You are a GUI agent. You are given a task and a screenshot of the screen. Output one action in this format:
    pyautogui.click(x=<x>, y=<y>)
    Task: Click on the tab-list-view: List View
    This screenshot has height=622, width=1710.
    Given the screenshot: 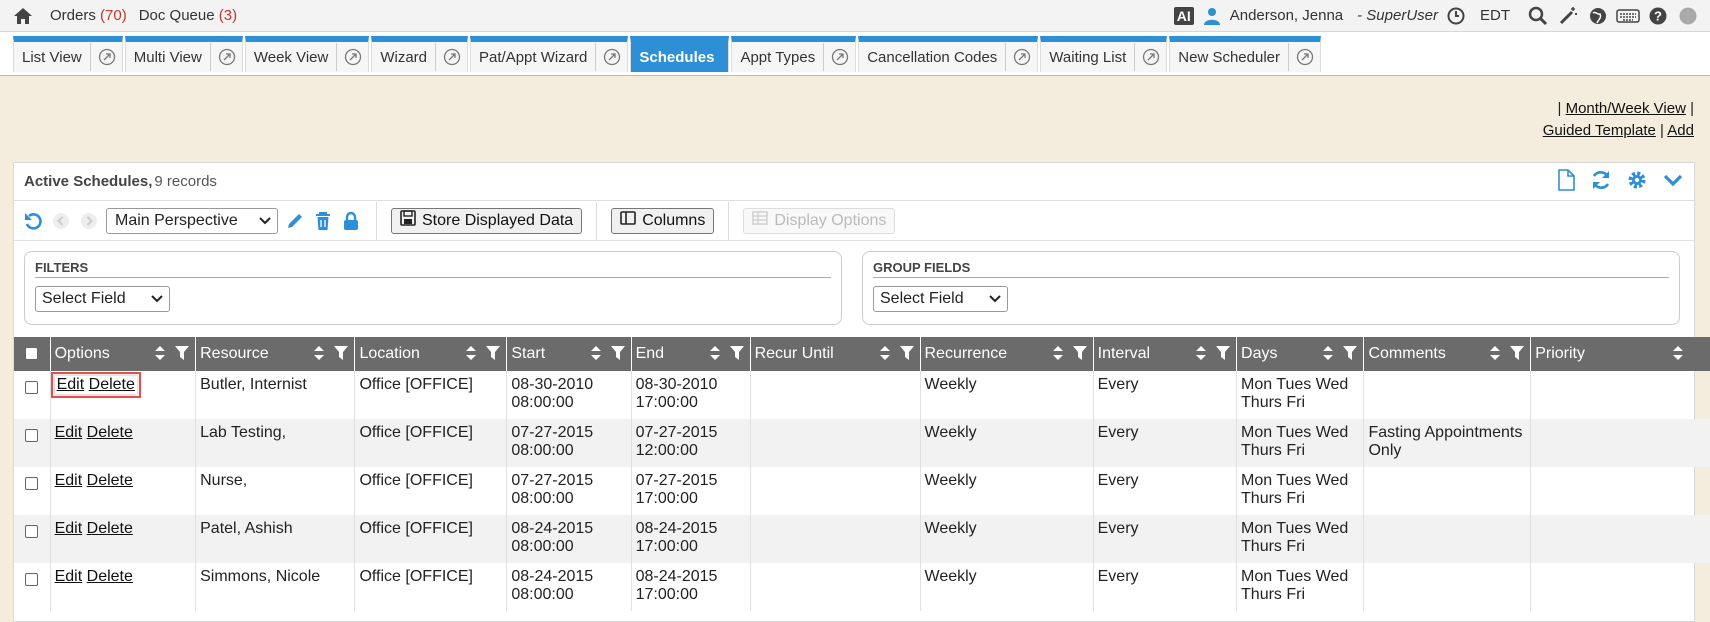 What is the action you would take?
    pyautogui.click(x=68, y=54)
    